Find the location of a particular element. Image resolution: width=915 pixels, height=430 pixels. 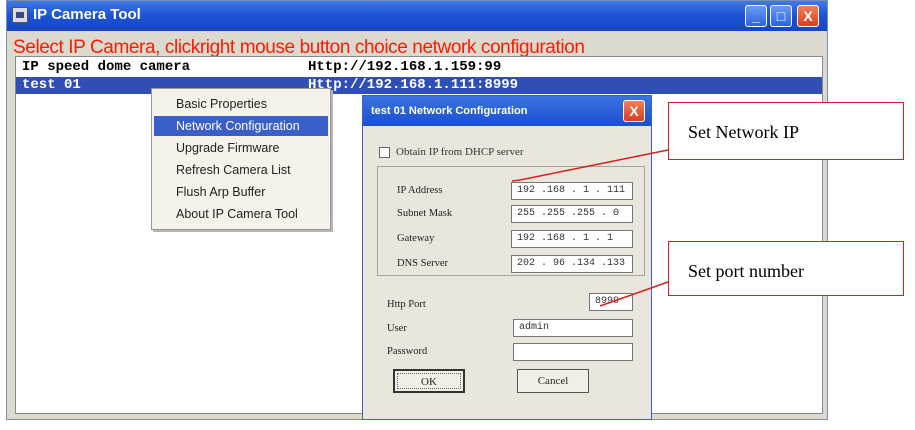

menu-item-refresh-camera-list: Refresh Camera List is located at coordinates (241, 170).